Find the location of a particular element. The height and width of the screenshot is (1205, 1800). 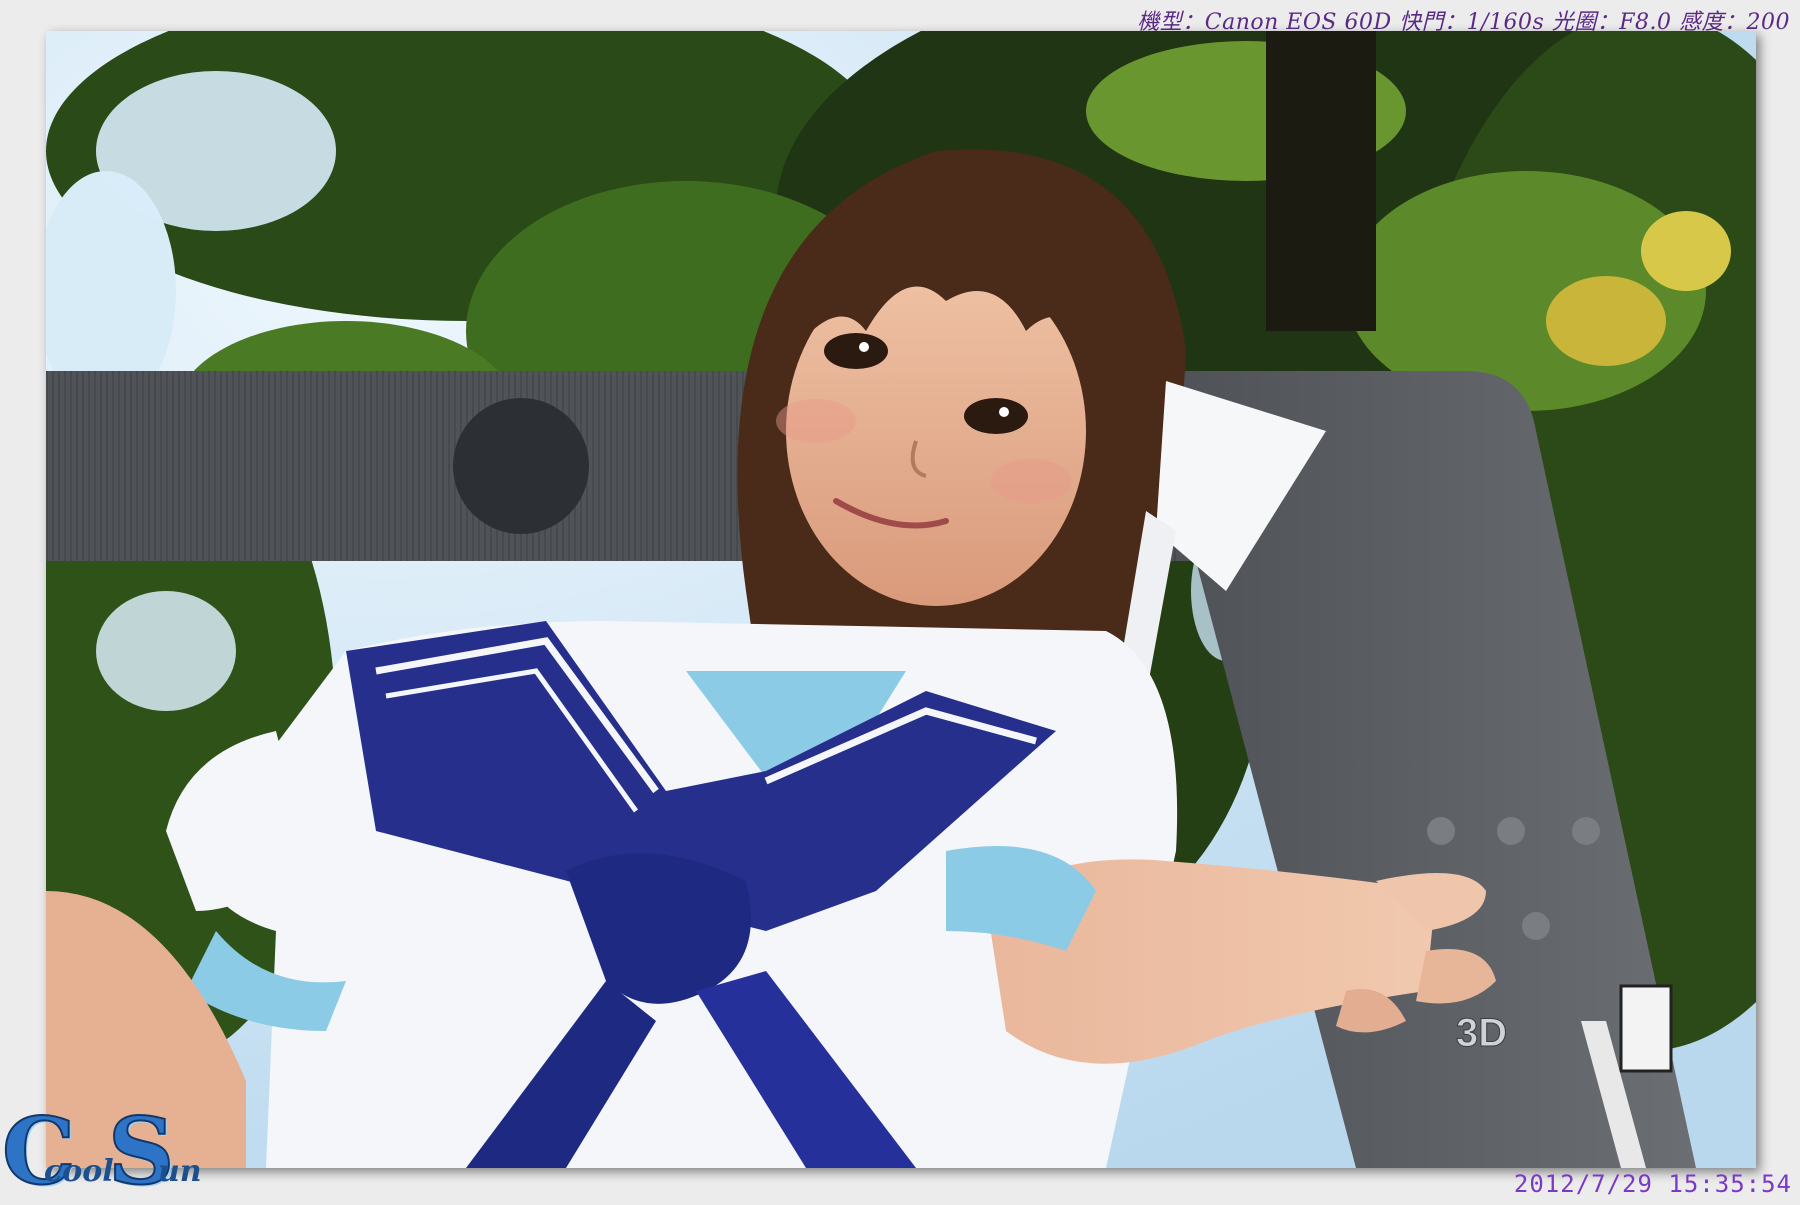

watermark-text-un: un is located at coordinates (180, 1171).